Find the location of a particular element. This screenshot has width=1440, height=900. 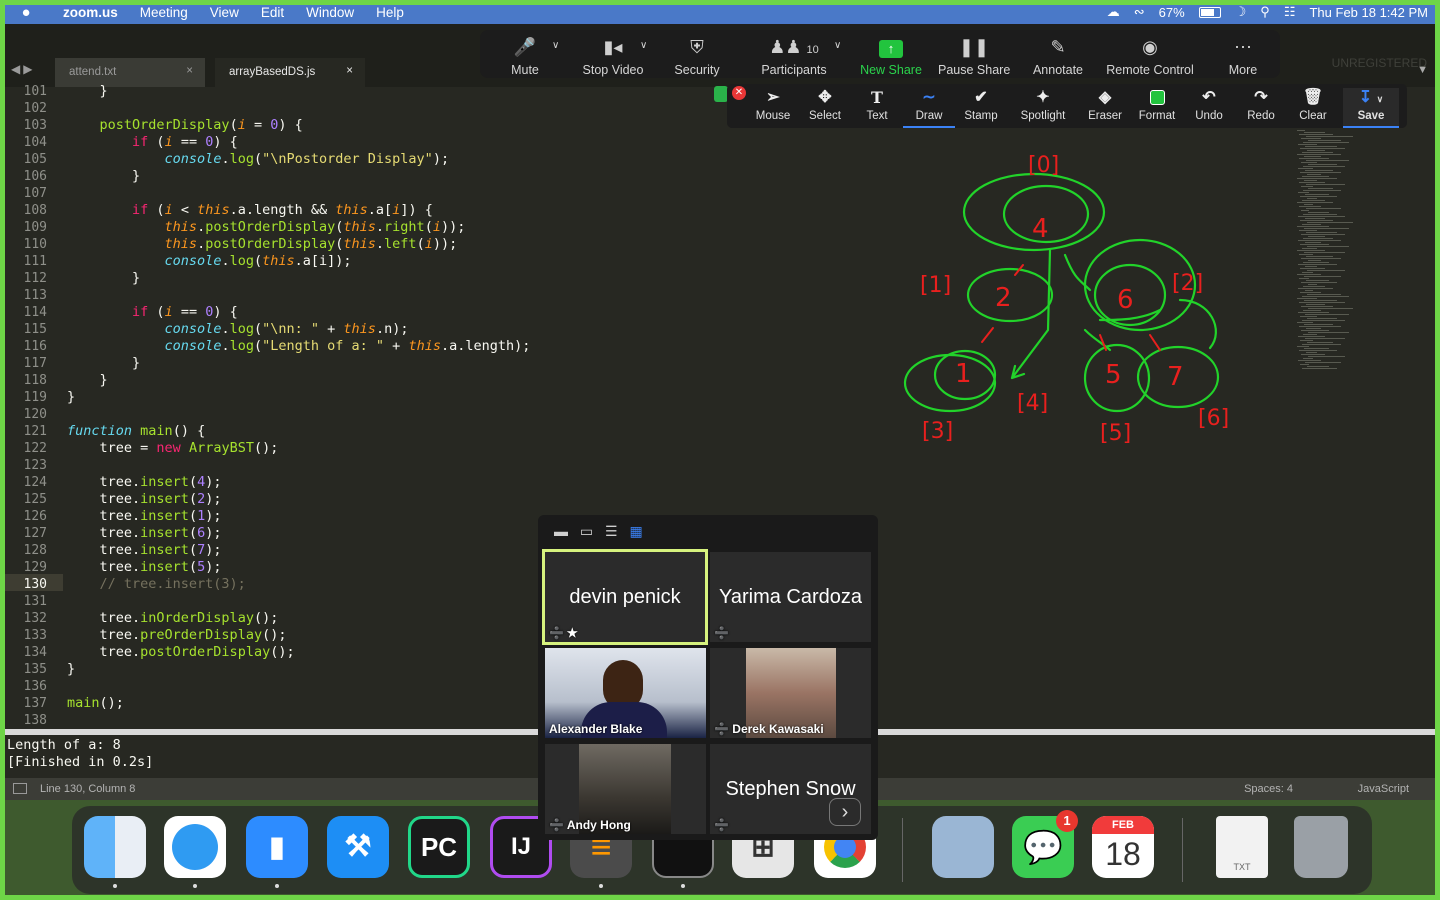

tool-text: T Text is located at coordinates (877, 105).